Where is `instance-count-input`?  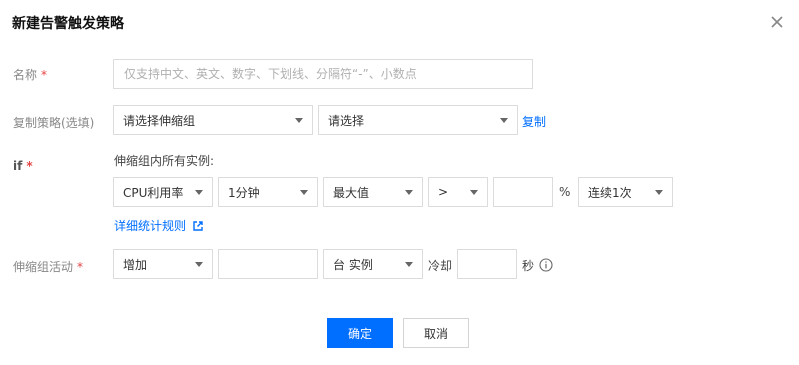 instance-count-input is located at coordinates (268, 264).